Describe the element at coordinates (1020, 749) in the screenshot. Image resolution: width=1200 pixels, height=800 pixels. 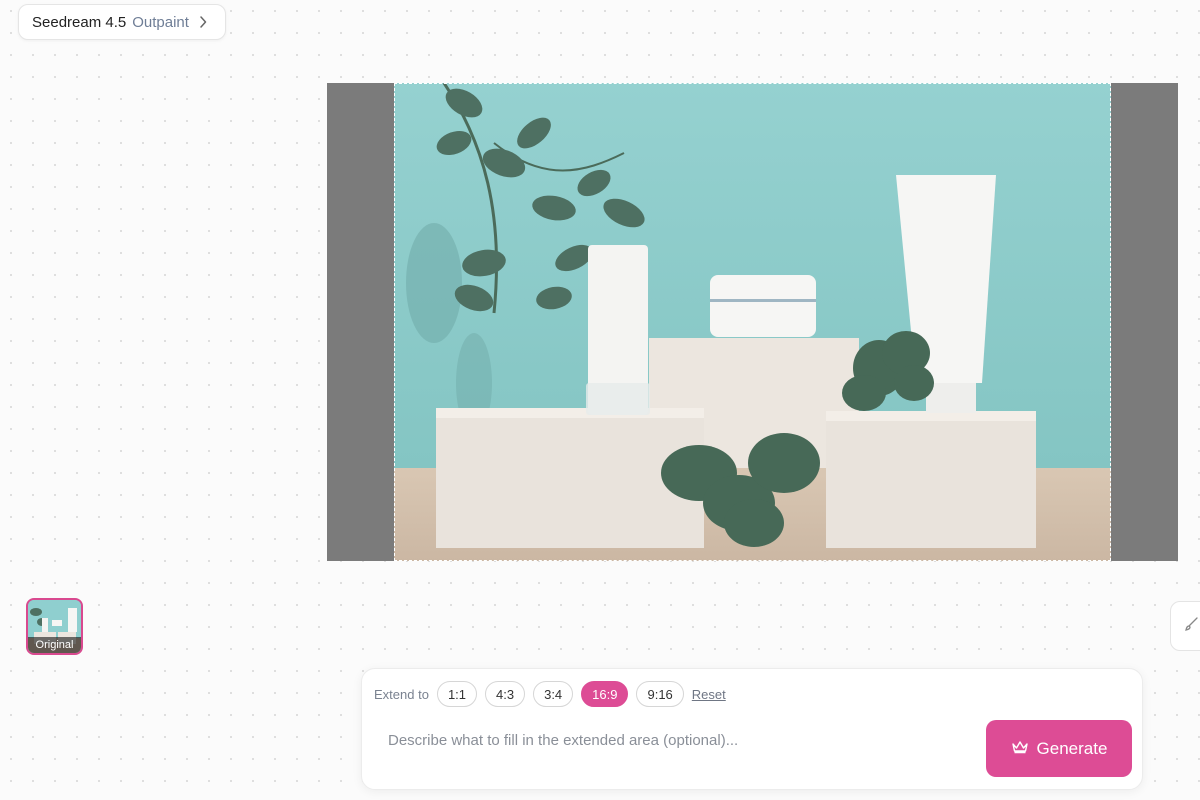
I see `crown-icon` at that location.